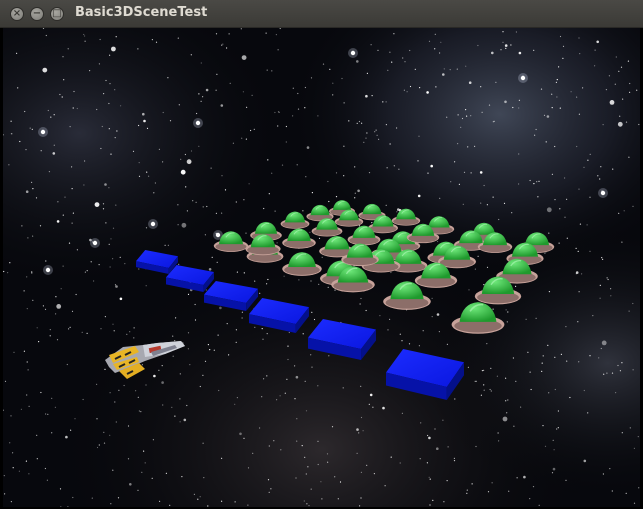 The height and width of the screenshot is (509, 643). What do you see at coordinates (57, 14) in the screenshot?
I see `maximize-button: □` at bounding box center [57, 14].